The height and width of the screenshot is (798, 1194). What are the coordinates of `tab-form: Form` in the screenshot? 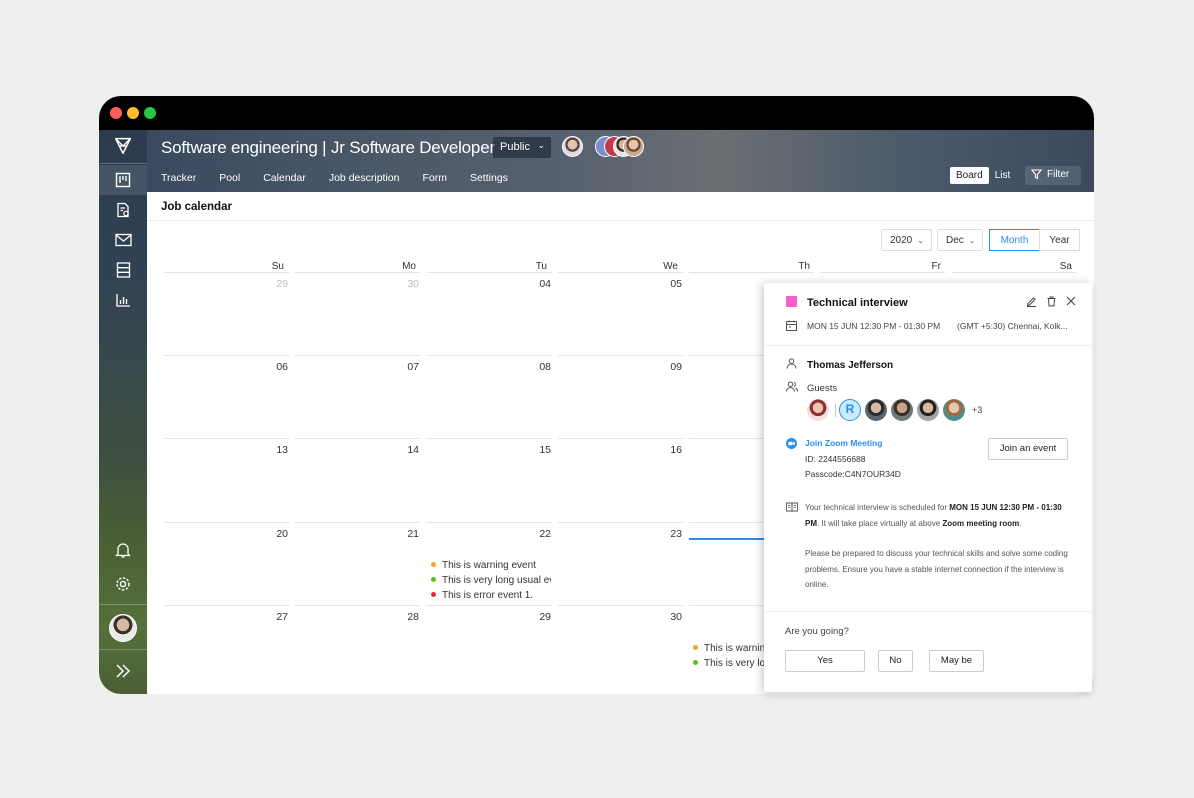 It's located at (434, 180).